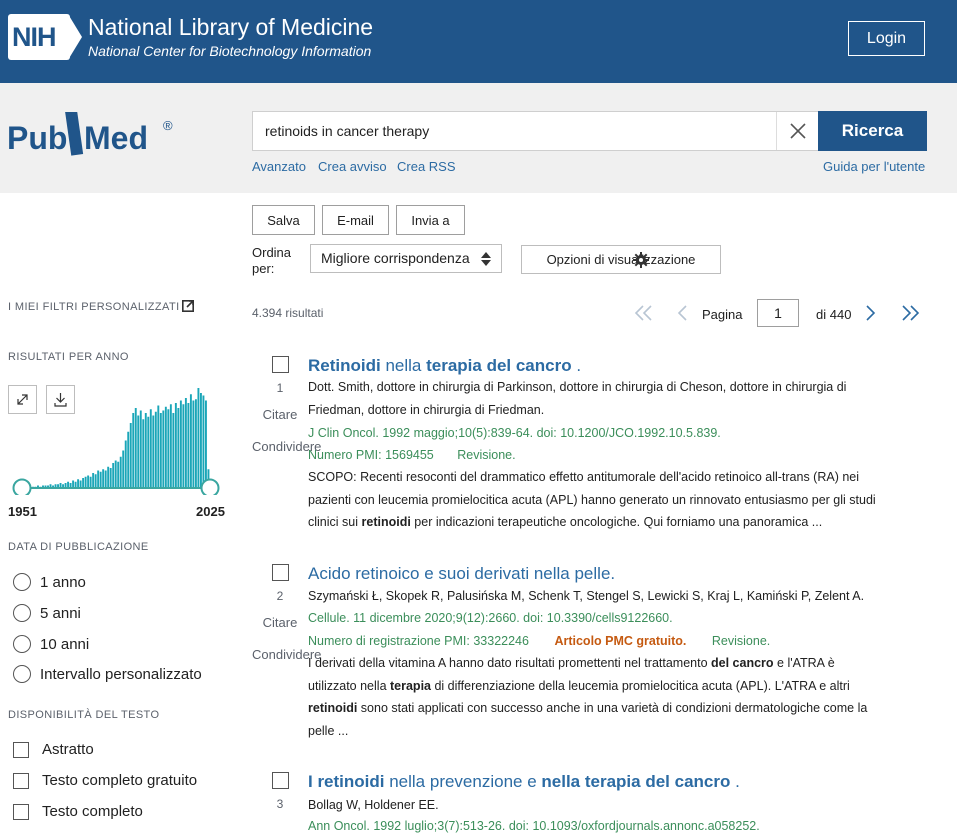 This screenshot has width=957, height=833. I want to click on clear-search-button, so click(796, 131).